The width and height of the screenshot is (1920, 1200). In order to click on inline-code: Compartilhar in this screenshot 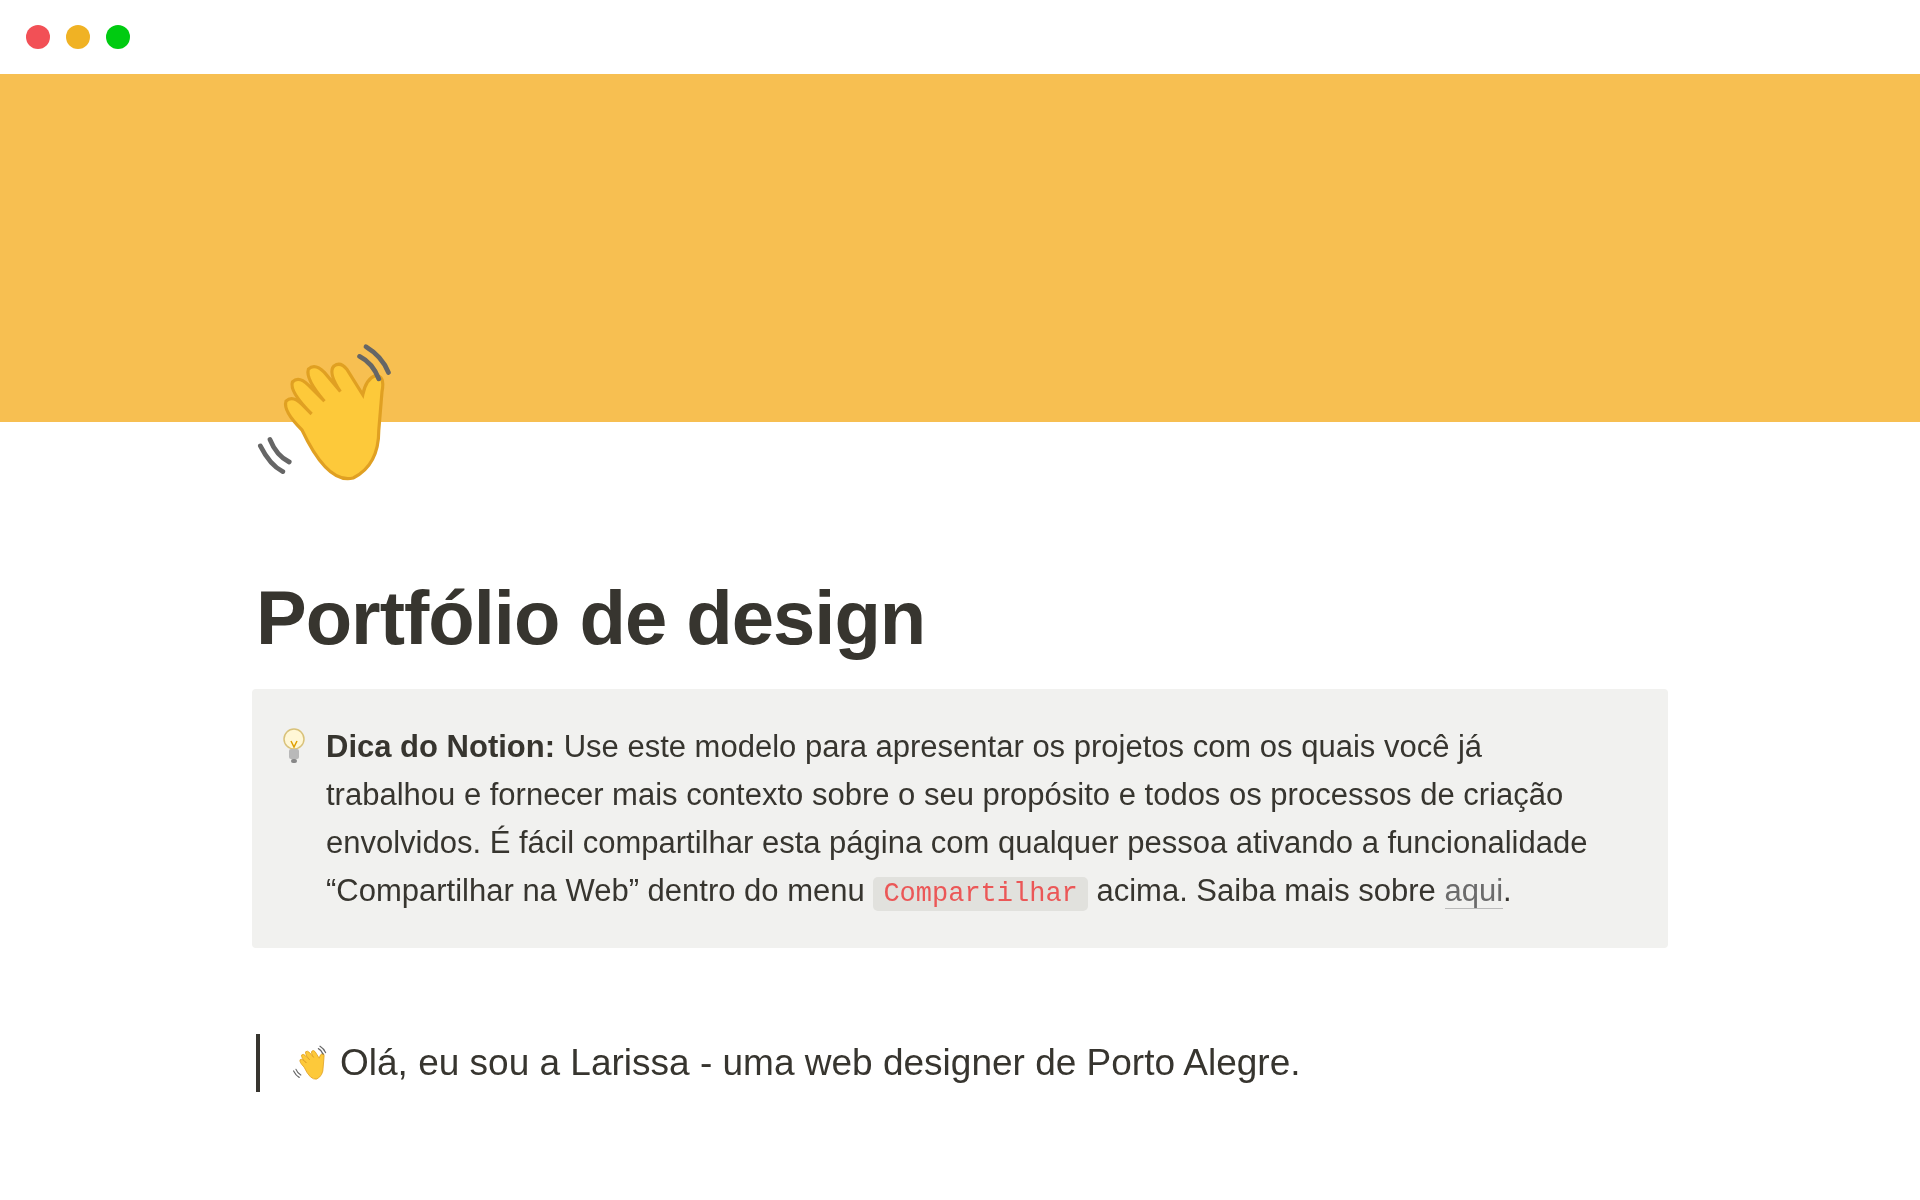, I will do `click(980, 894)`.